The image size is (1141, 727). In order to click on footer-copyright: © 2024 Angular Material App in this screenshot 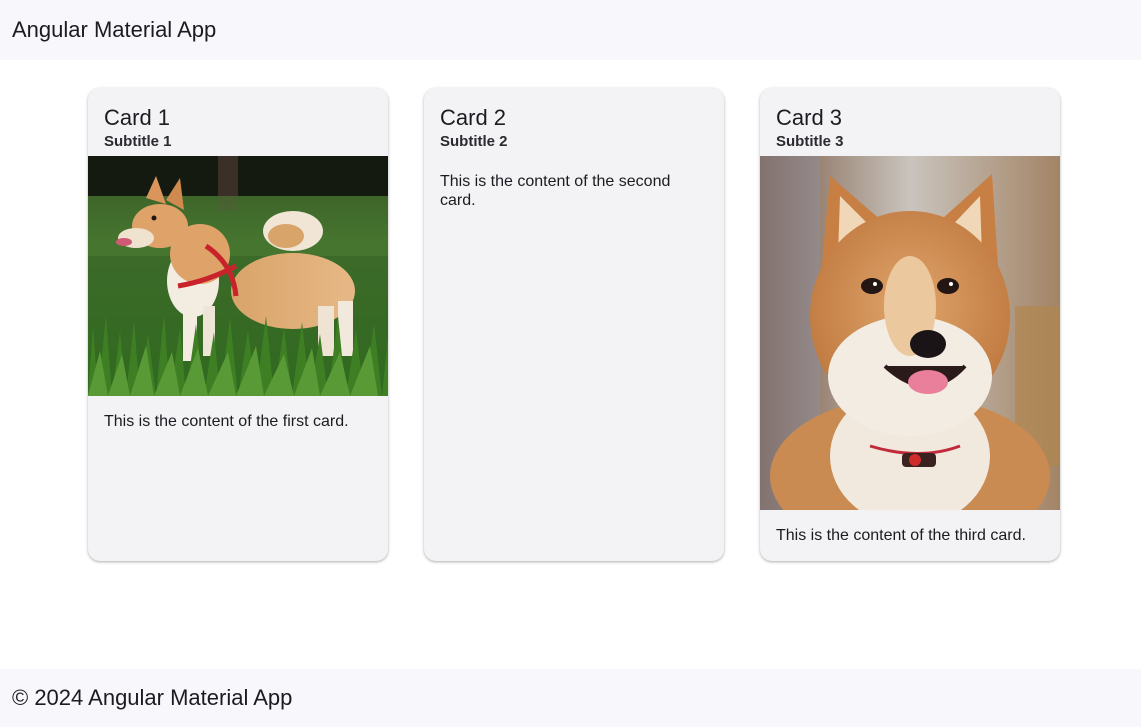, I will do `click(152, 697)`.